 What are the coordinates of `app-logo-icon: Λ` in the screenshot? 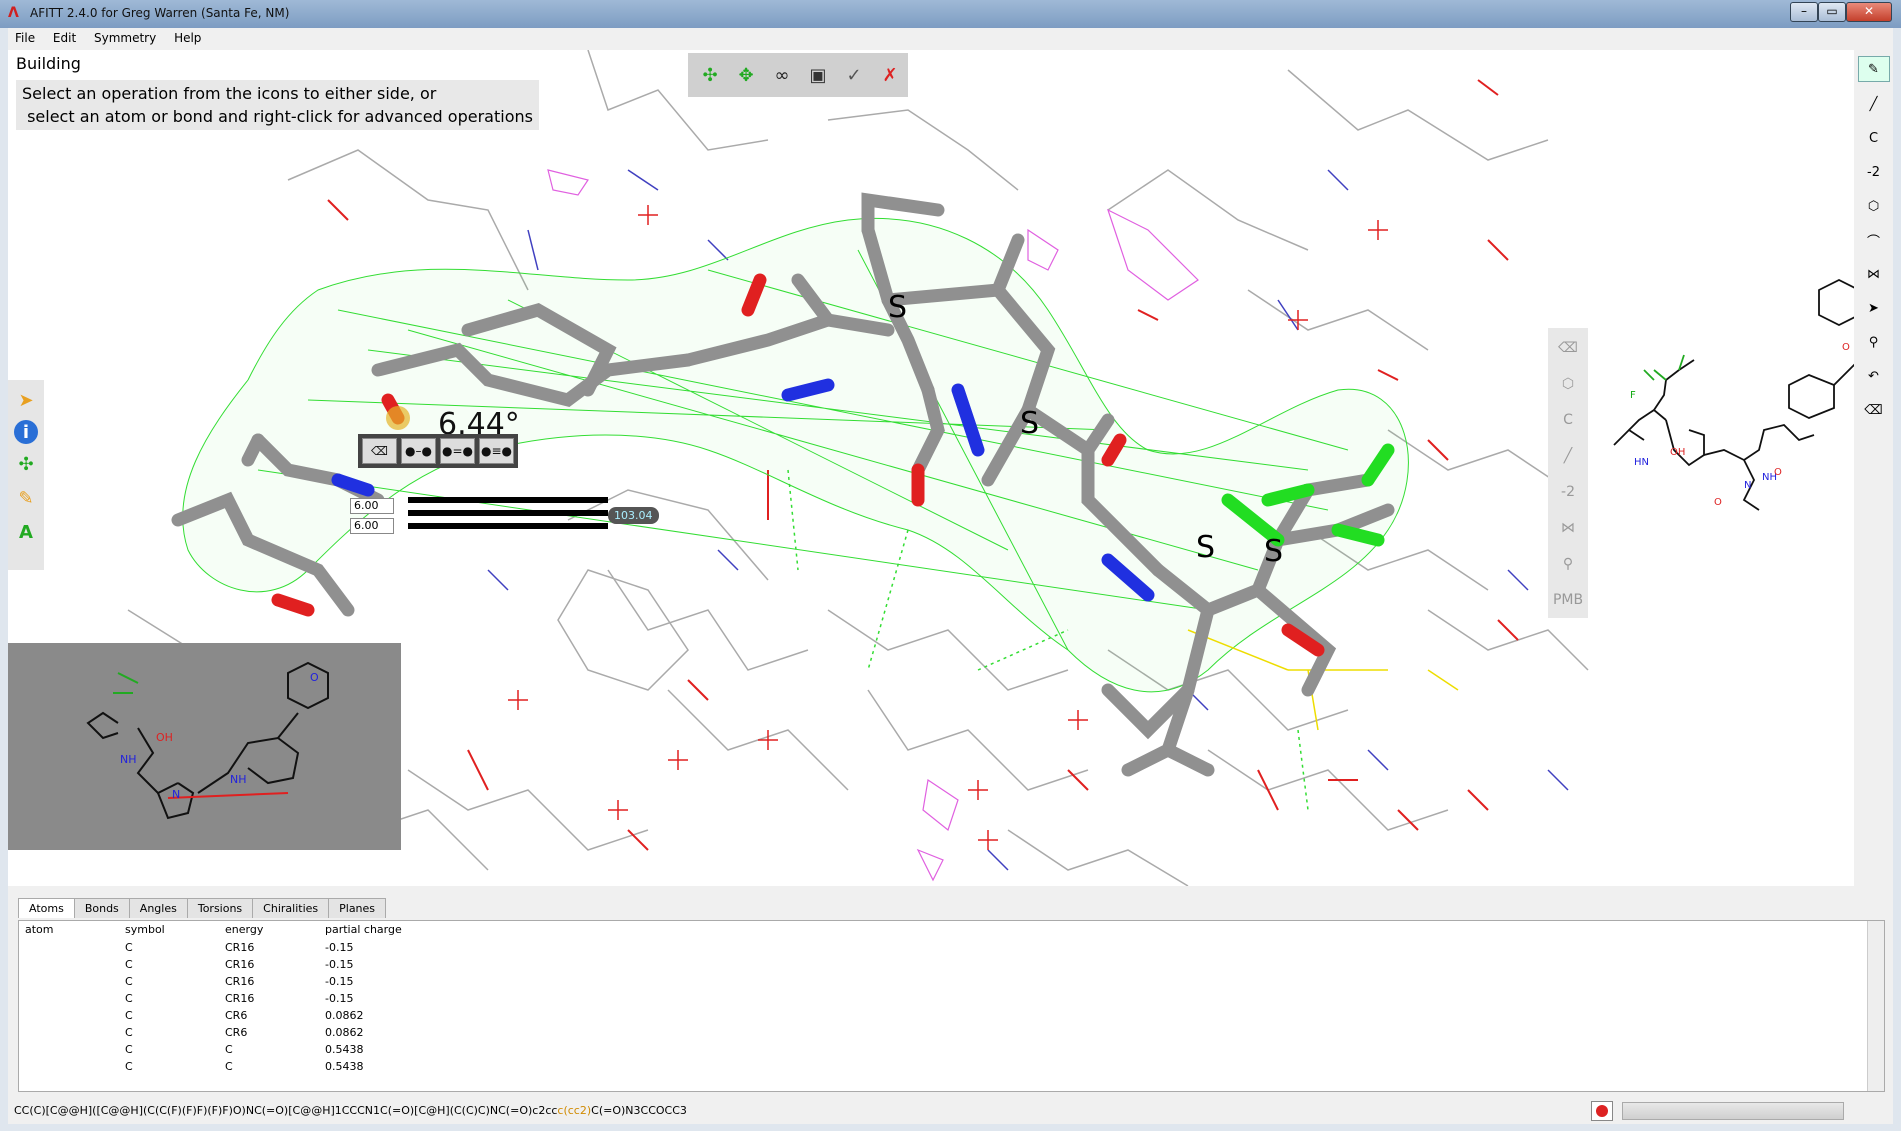 It's located at (13, 13).